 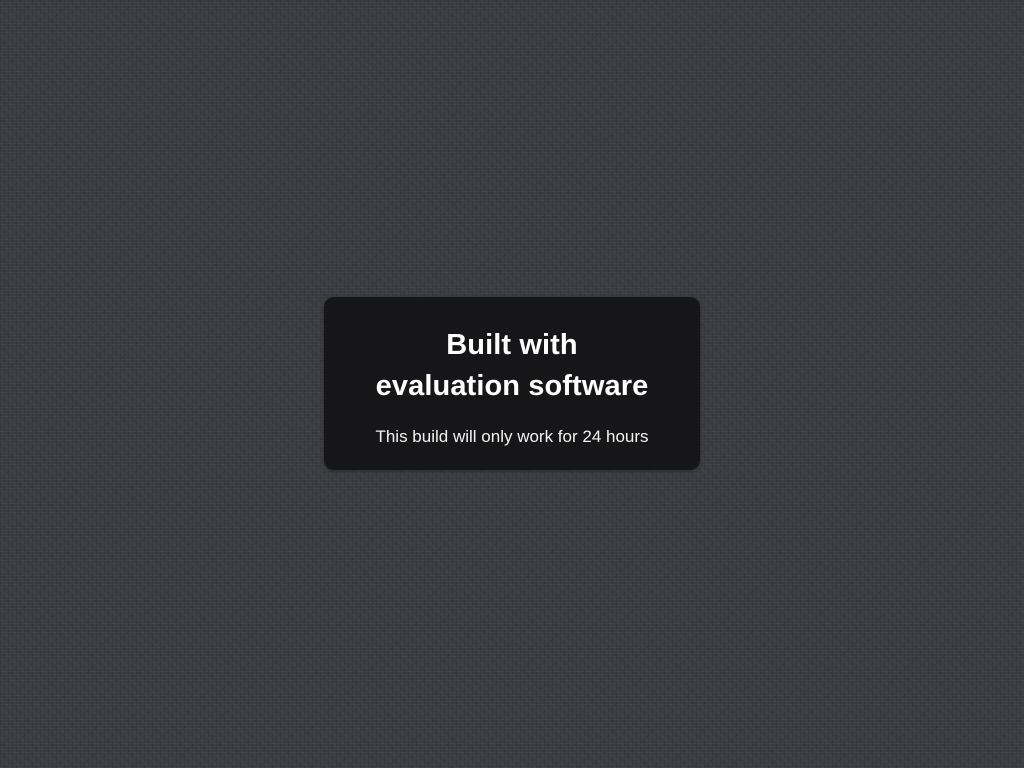 I want to click on dialog-title-line-1: Built with, so click(x=512, y=345).